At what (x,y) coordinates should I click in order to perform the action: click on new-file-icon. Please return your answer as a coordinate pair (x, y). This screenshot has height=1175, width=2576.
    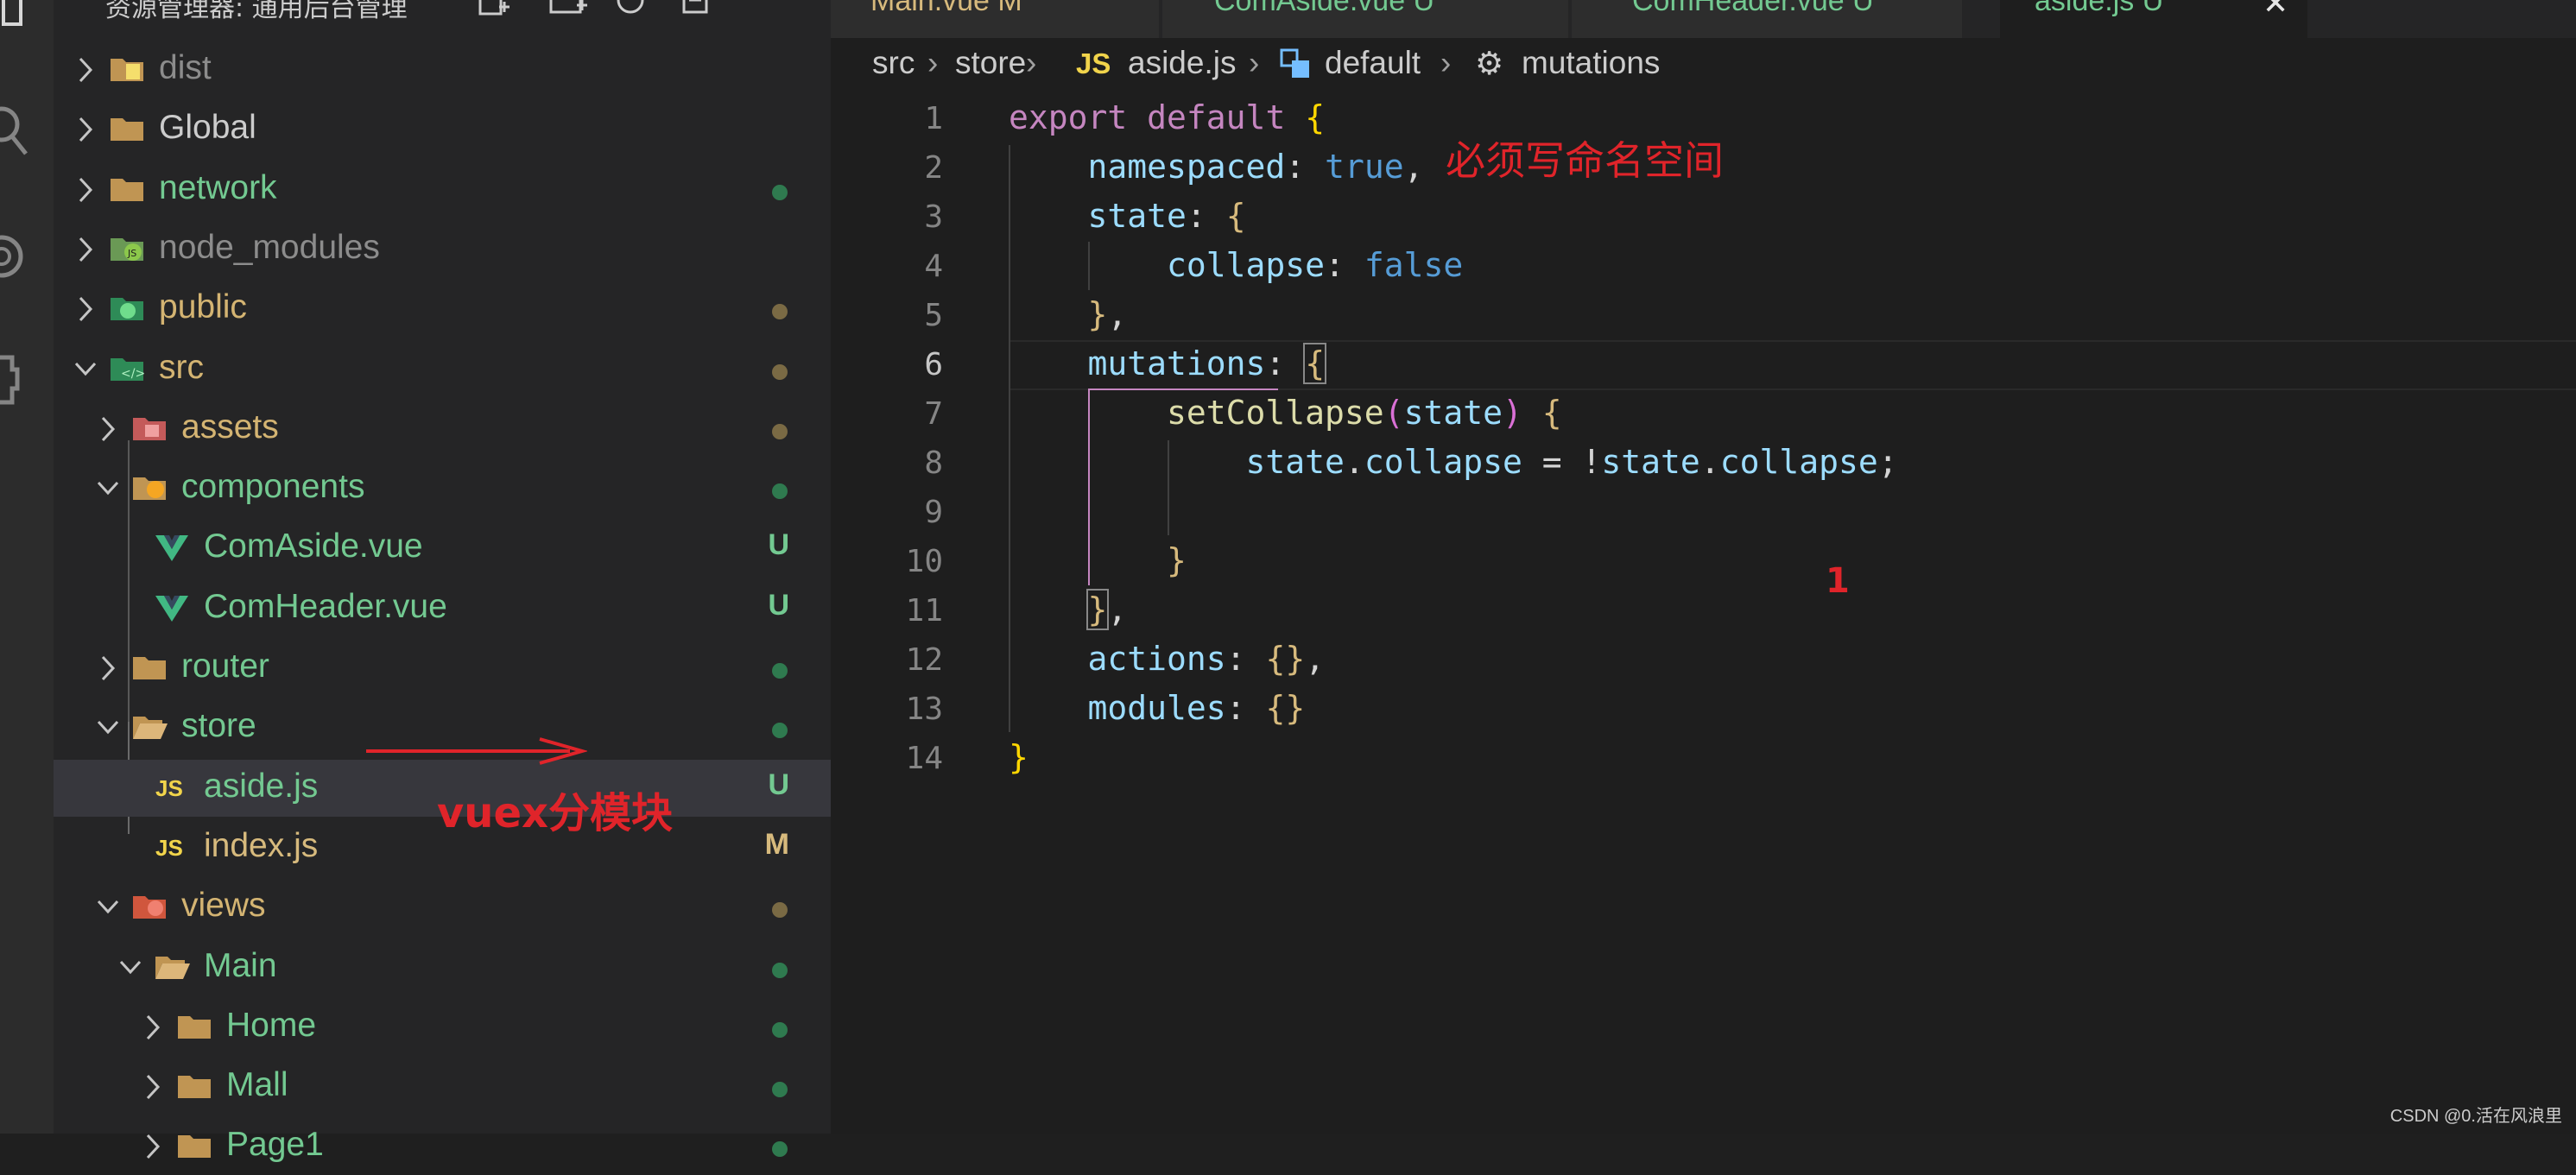
    Looking at the image, I should click on (494, 11).